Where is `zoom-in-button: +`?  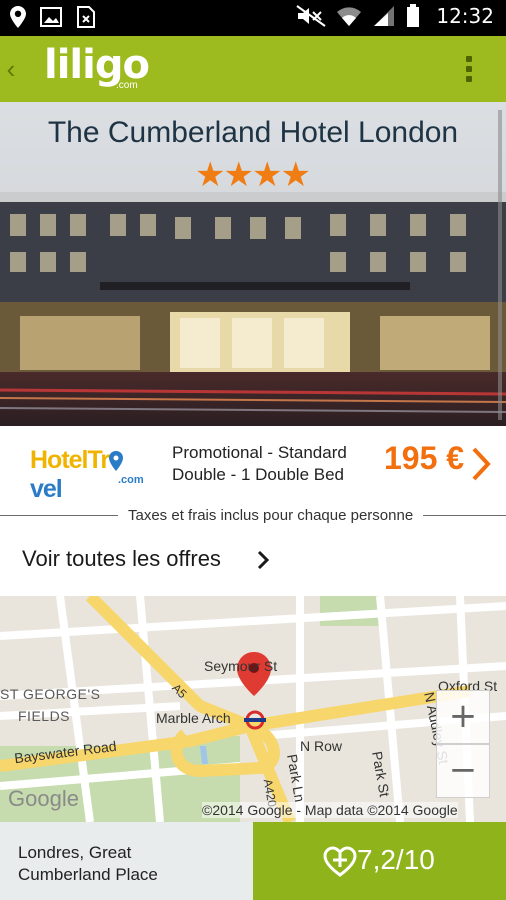 zoom-in-button: + is located at coordinates (463, 717).